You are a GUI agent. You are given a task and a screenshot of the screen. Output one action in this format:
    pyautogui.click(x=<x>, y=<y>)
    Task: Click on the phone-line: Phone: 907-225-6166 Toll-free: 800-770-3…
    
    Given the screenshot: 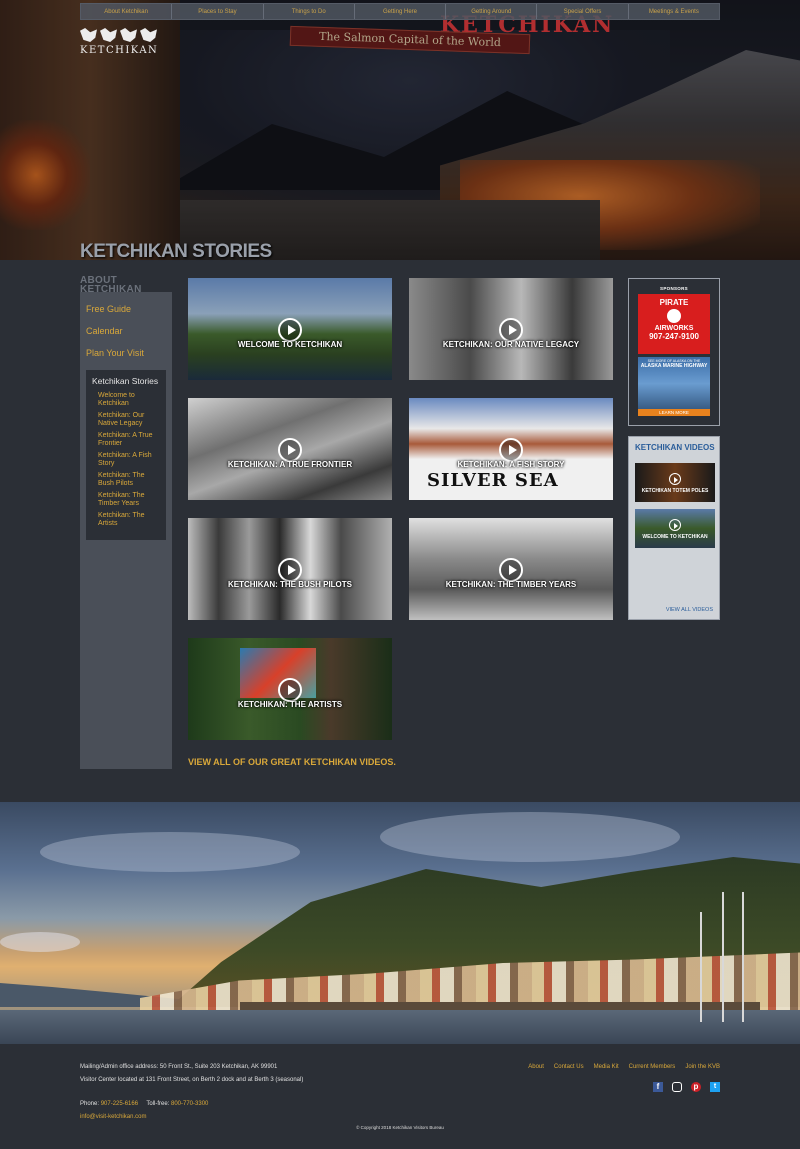 What is the action you would take?
    pyautogui.click(x=144, y=1104)
    